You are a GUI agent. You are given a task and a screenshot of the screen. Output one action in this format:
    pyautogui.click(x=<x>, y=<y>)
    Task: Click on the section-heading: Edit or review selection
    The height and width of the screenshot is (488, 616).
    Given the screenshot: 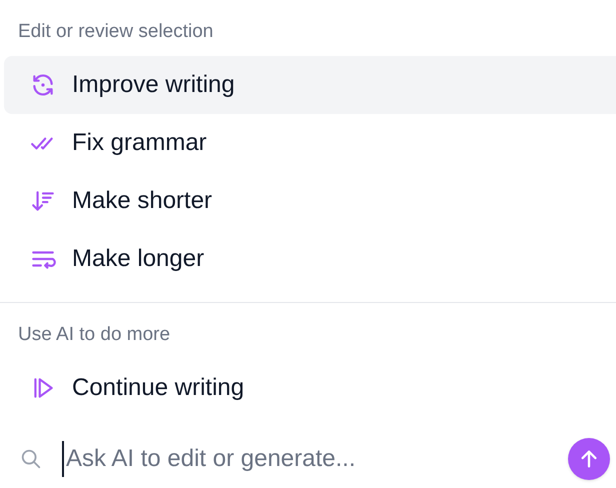 What is the action you would take?
    pyautogui.click(x=115, y=32)
    